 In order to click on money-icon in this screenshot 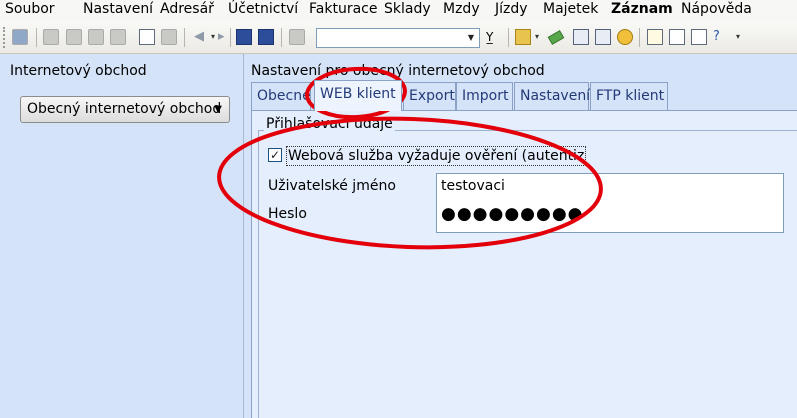, I will do `click(556, 37)`.